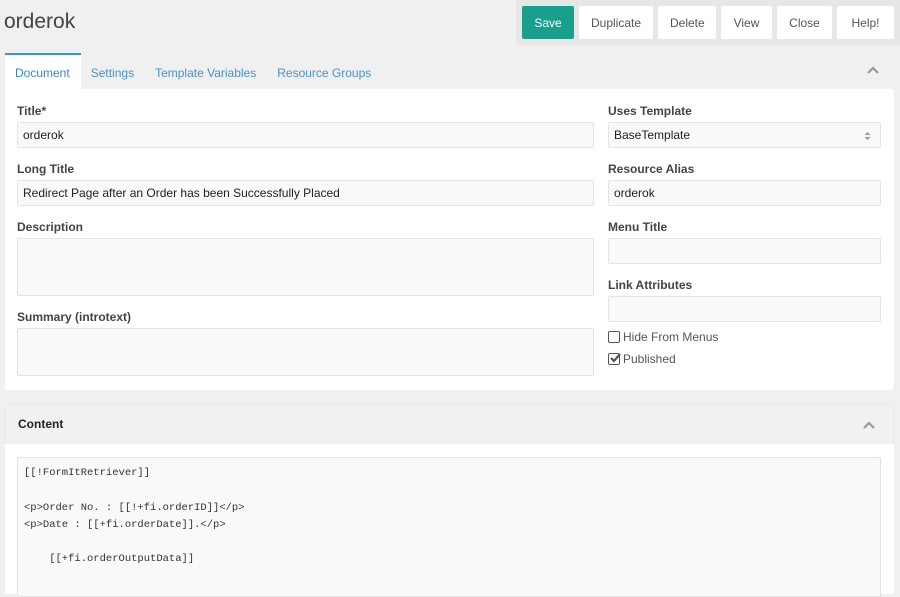 This screenshot has width=900, height=597. I want to click on checkbox-unchecked-icon, so click(614, 337).